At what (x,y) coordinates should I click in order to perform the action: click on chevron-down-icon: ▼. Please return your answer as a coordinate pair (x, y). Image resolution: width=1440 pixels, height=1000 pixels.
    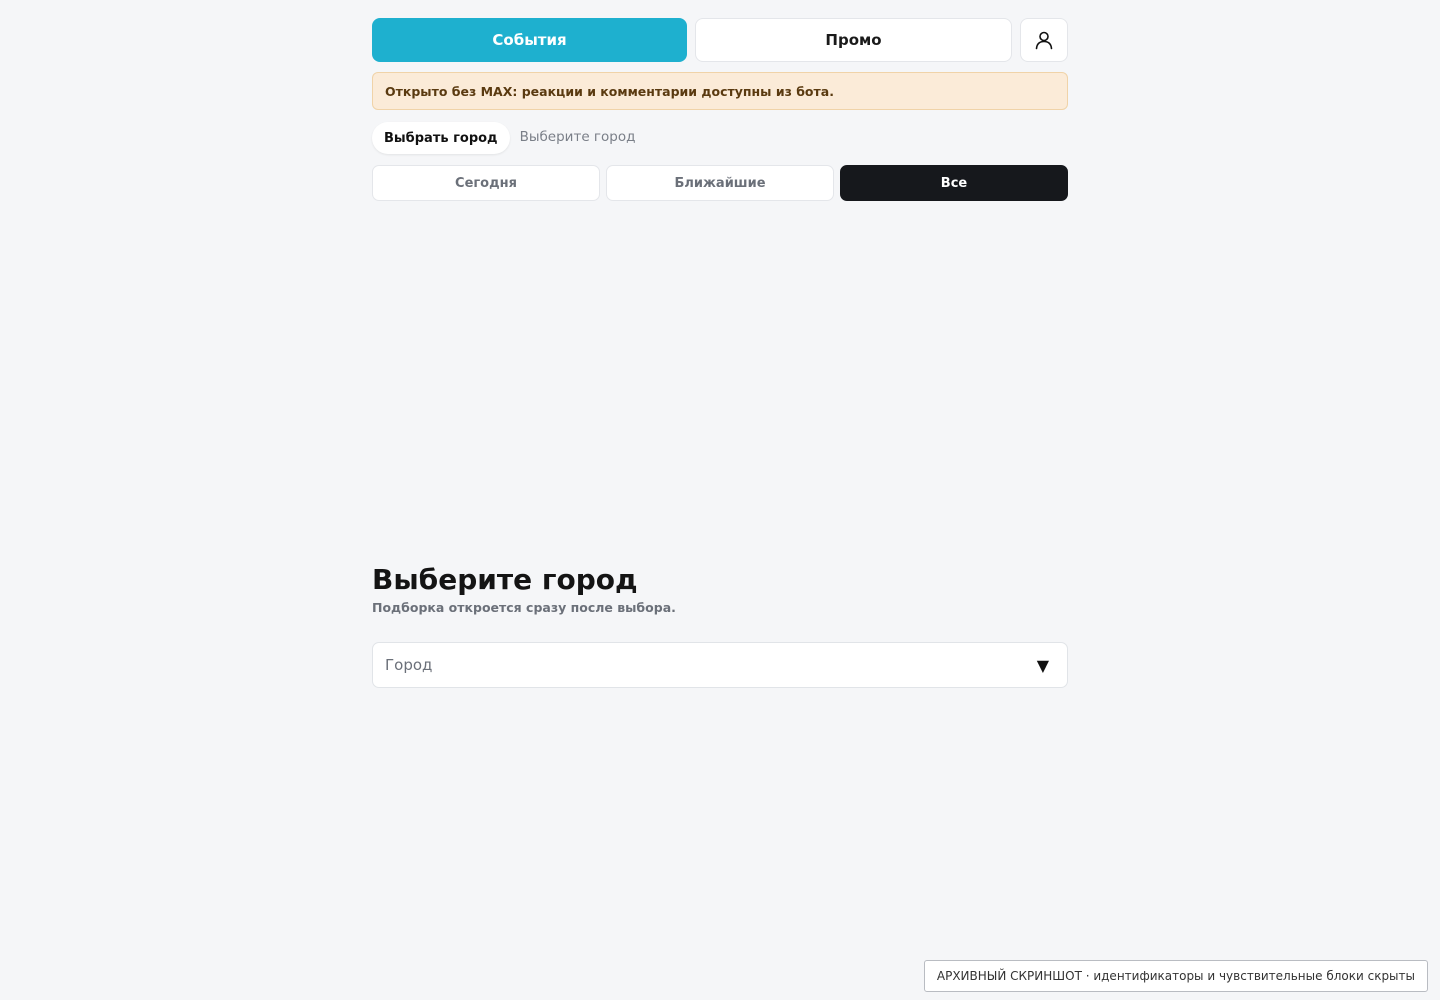
    Looking at the image, I should click on (1042, 665).